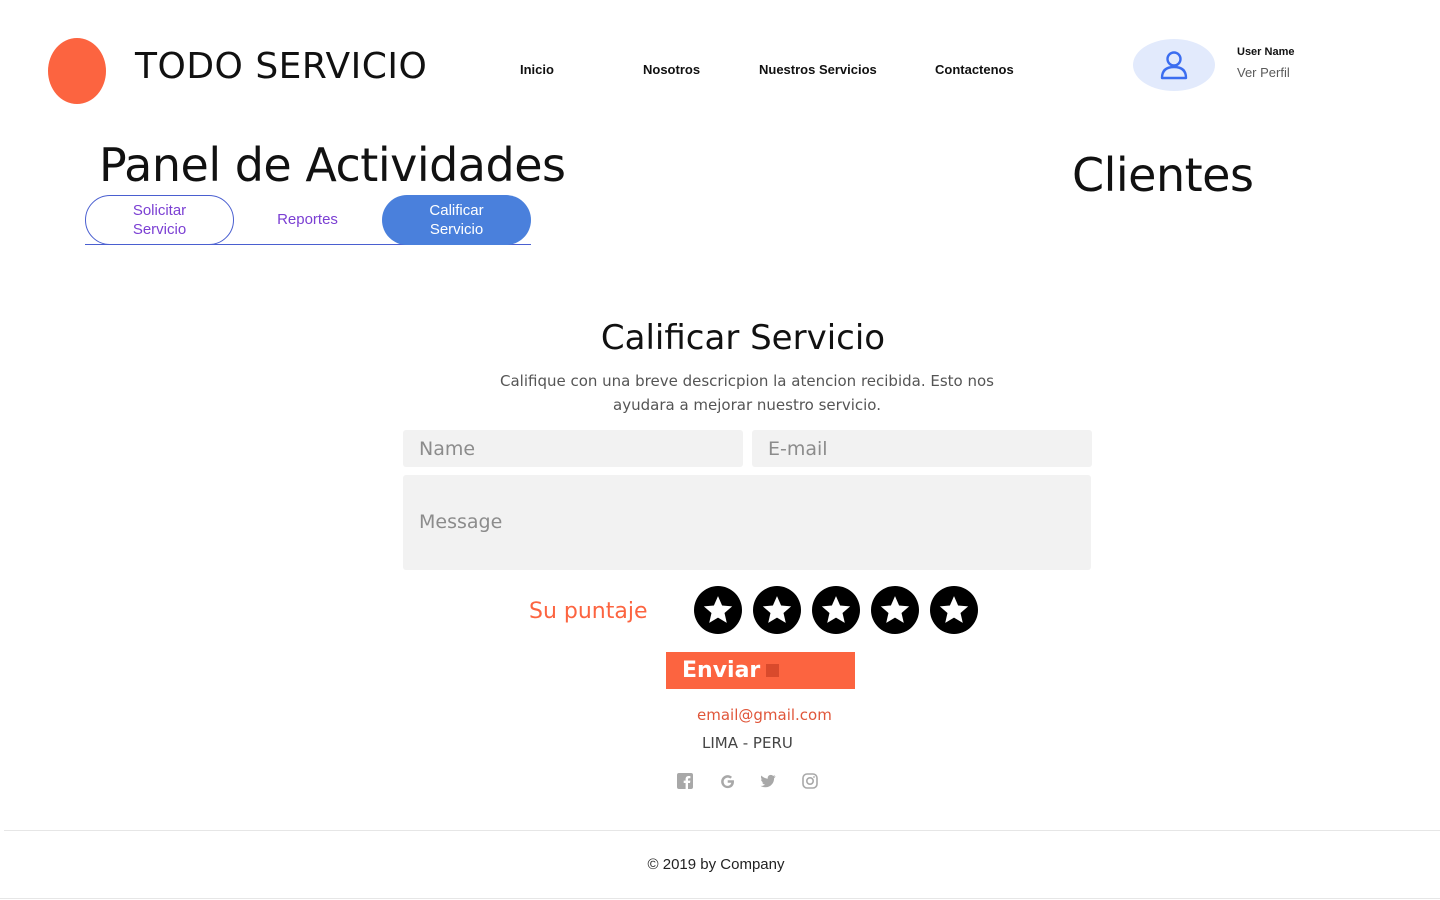 Image resolution: width=1440 pixels, height=900 pixels. I want to click on tab-calificar-servicio: Calificar Servicio, so click(456, 220).